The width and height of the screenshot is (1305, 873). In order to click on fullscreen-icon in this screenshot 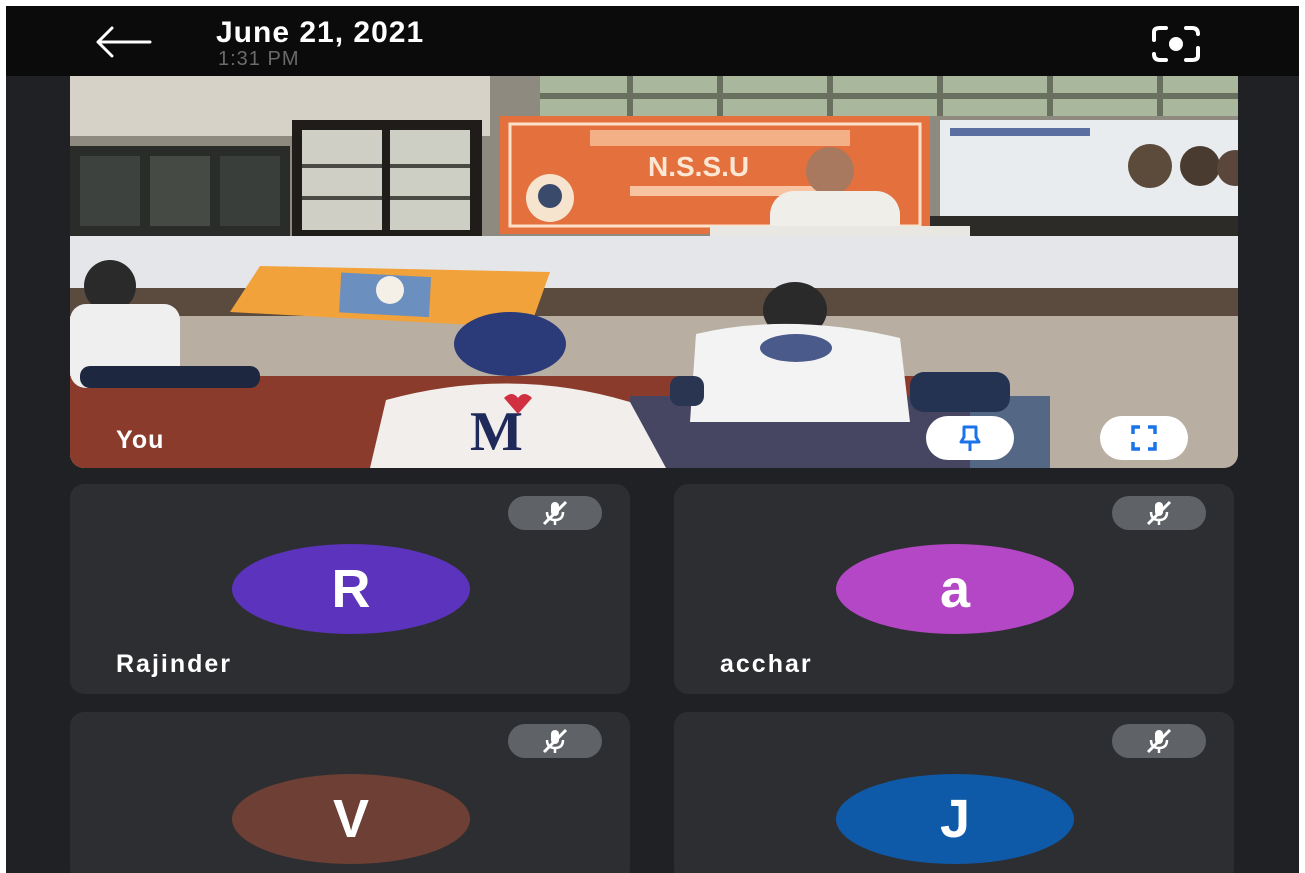, I will do `click(1144, 438)`.